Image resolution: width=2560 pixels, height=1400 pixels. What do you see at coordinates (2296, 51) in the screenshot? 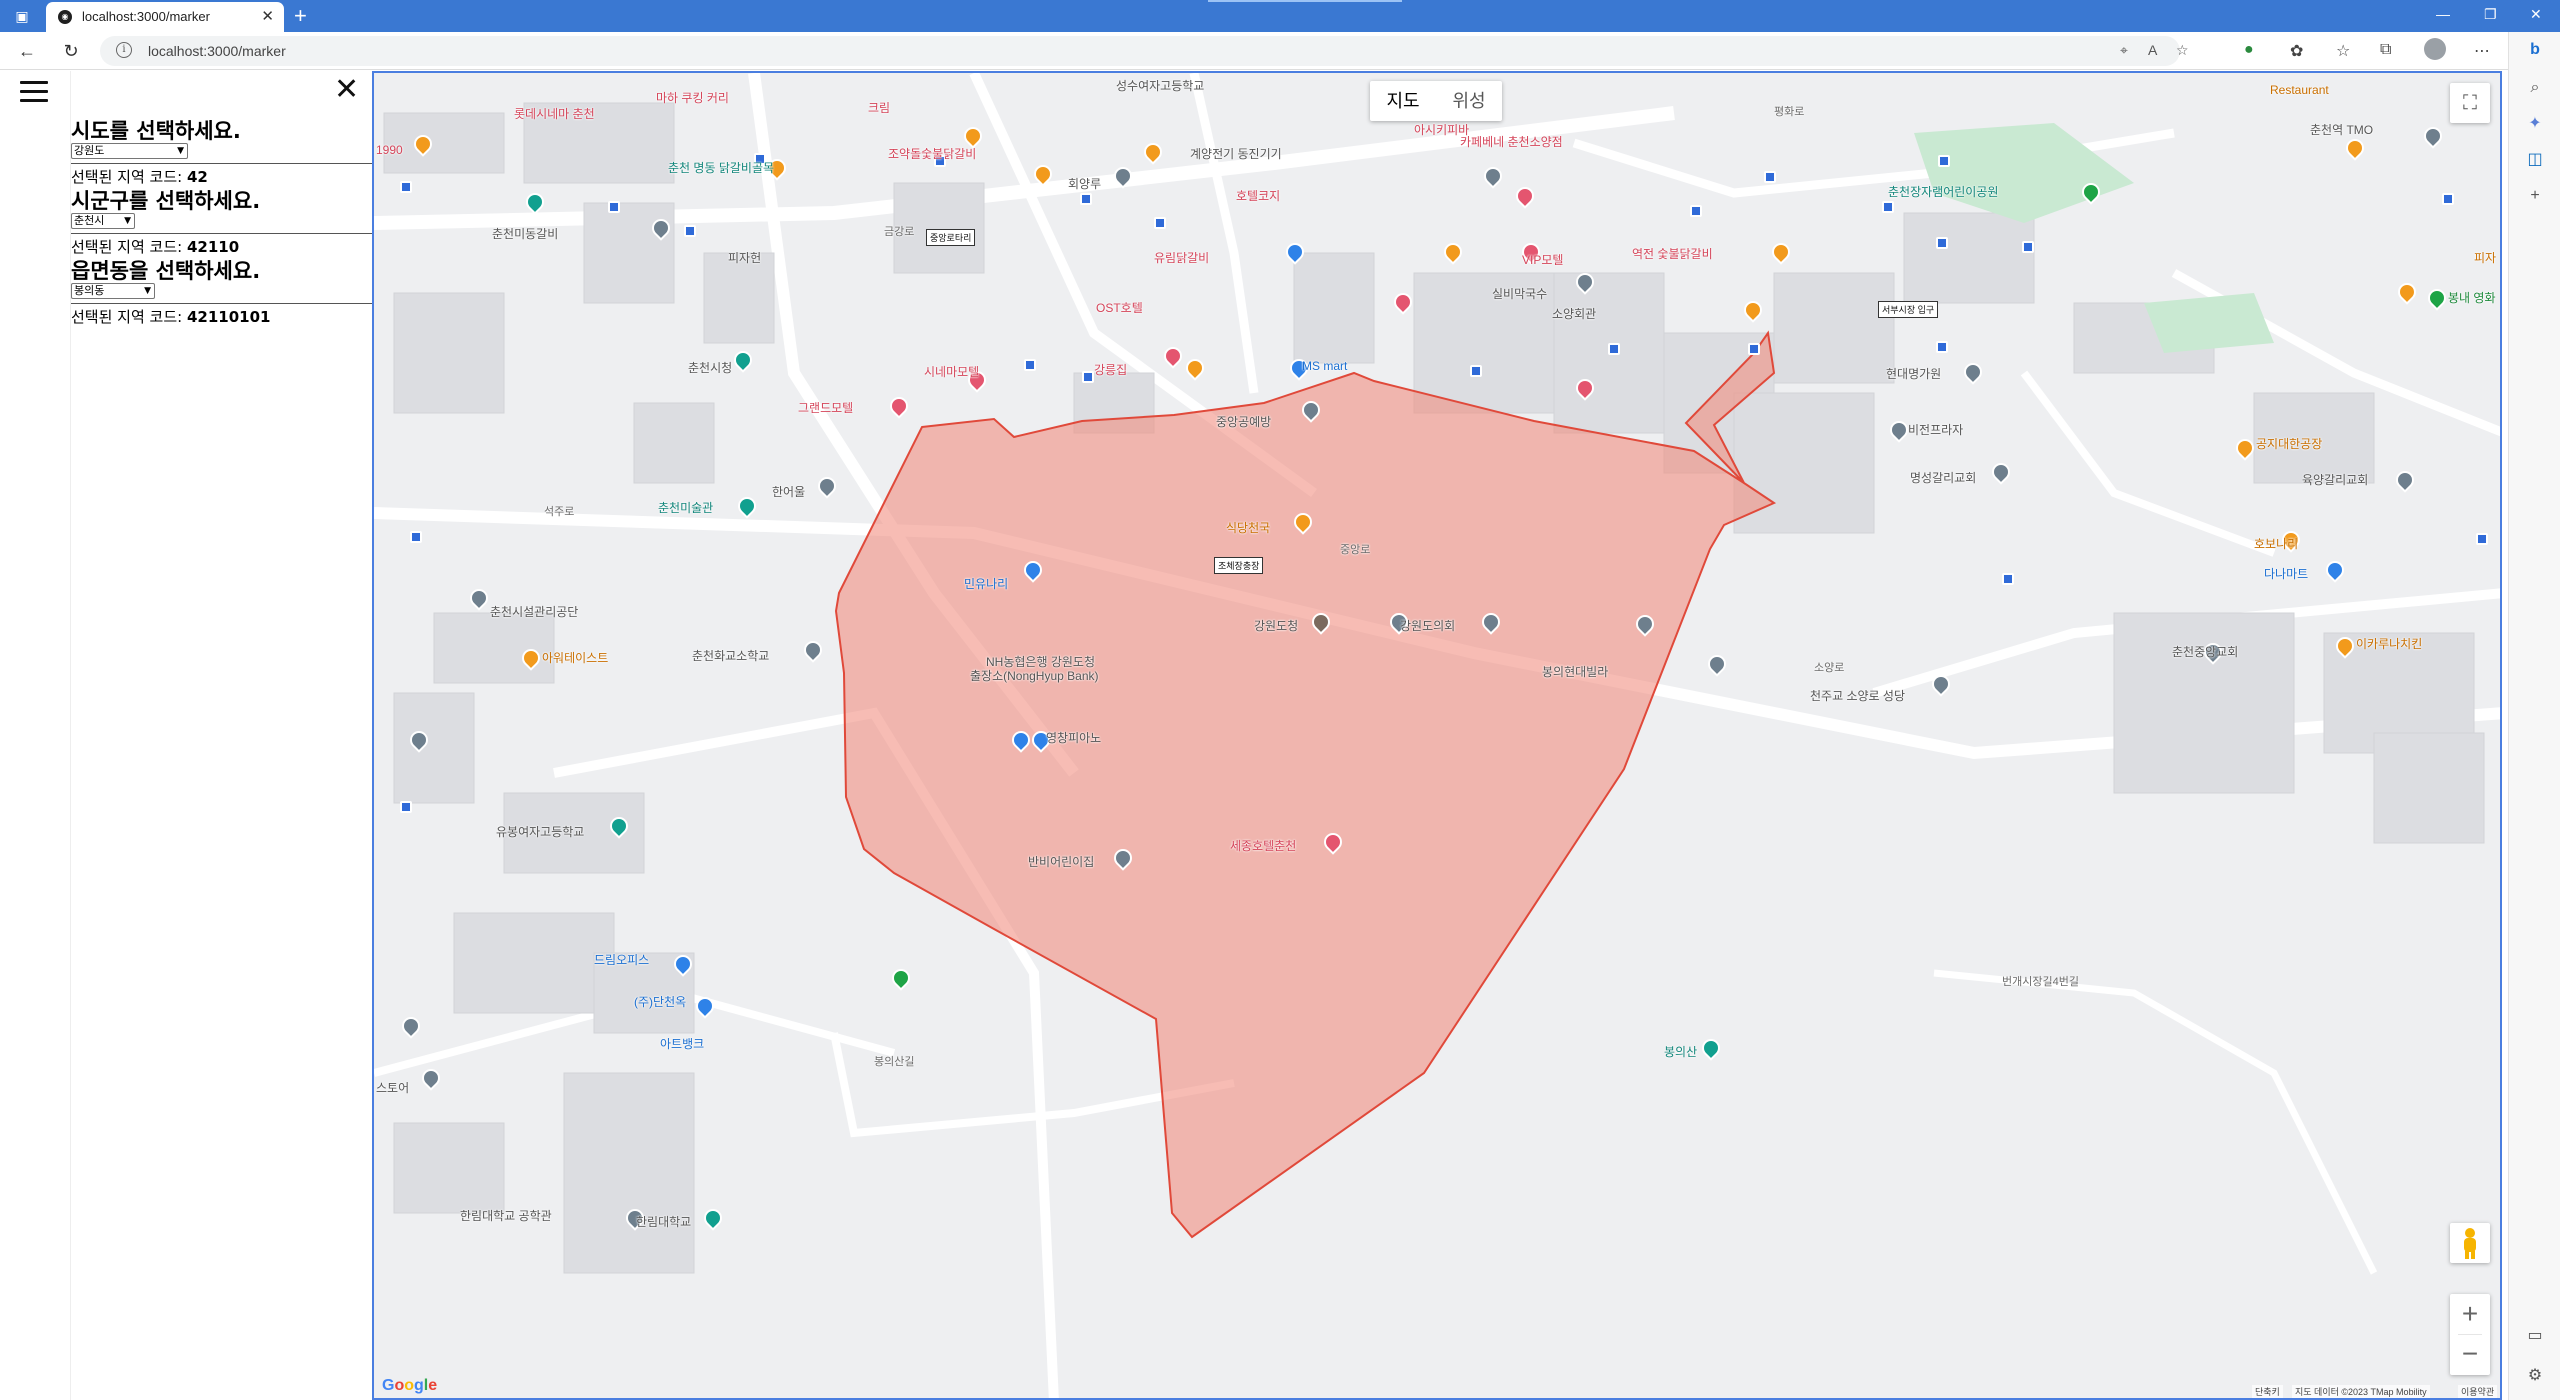
I see `extensions-puzzle-icon: ✿` at bounding box center [2296, 51].